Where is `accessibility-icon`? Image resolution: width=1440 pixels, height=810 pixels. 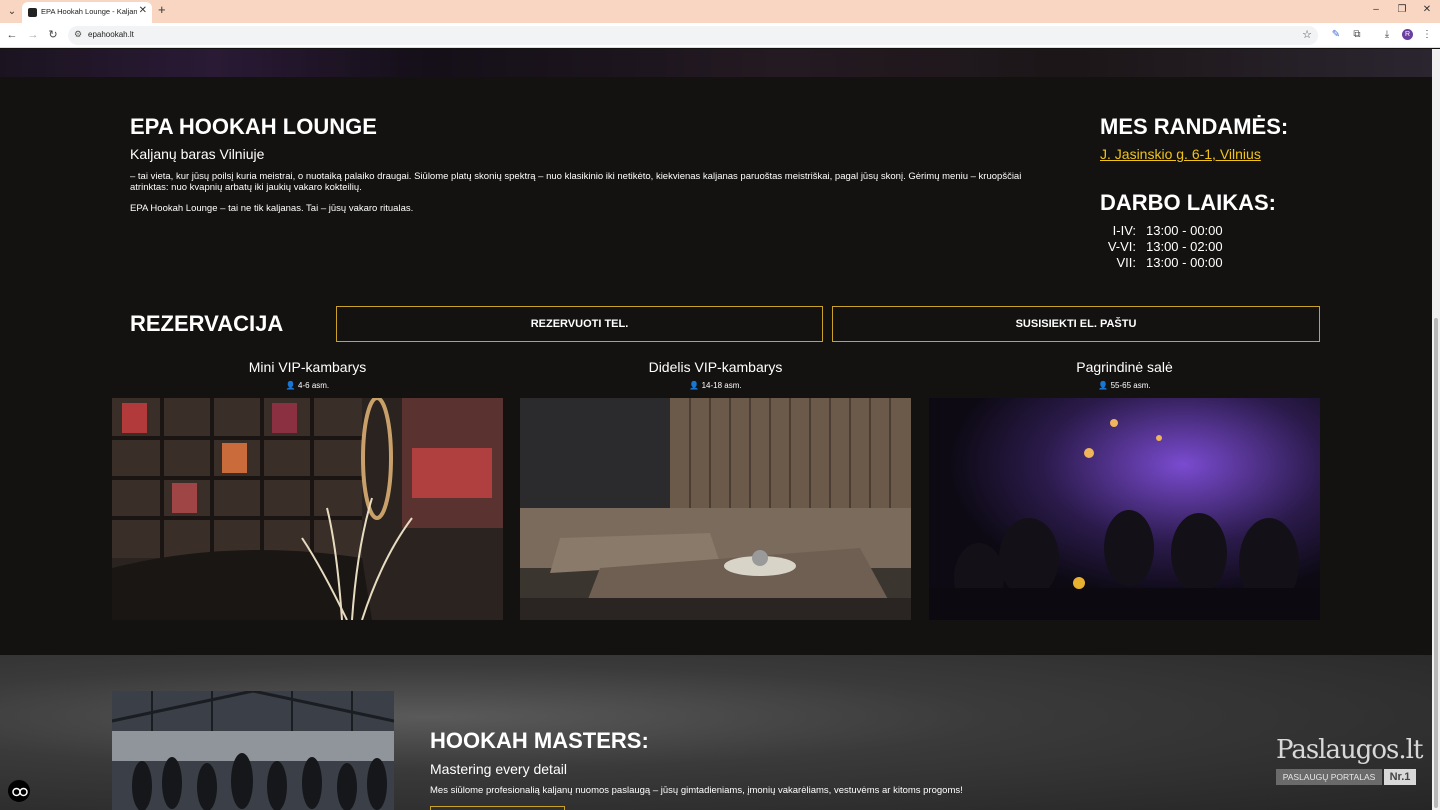 accessibility-icon is located at coordinates (20, 792).